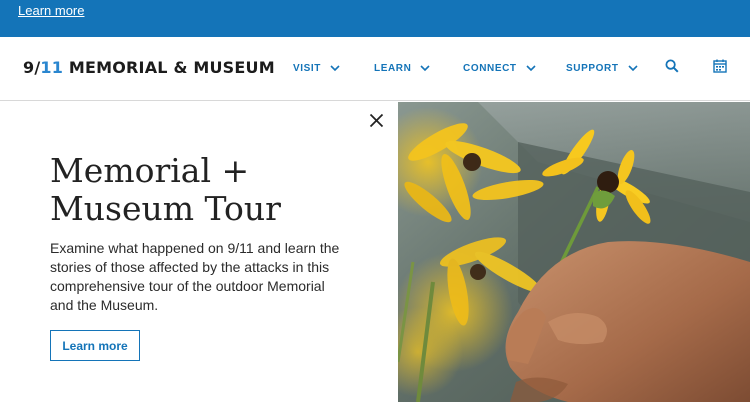  Describe the element at coordinates (29, 67) in the screenshot. I see `logo-number: 9` at that location.